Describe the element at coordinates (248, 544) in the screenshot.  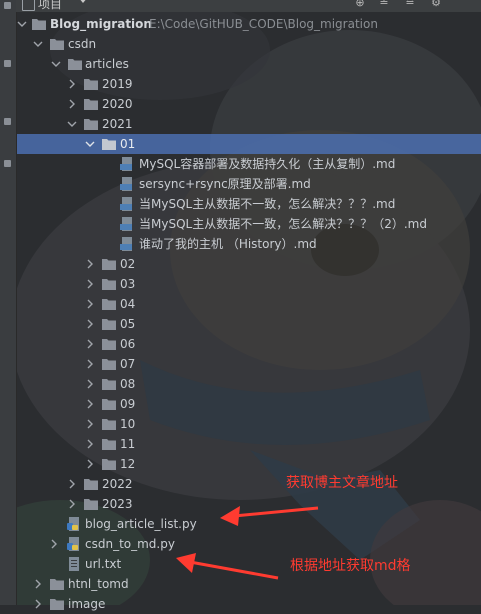
I see `tree-file-csdn-to-md: csdn_to_md.py` at that location.